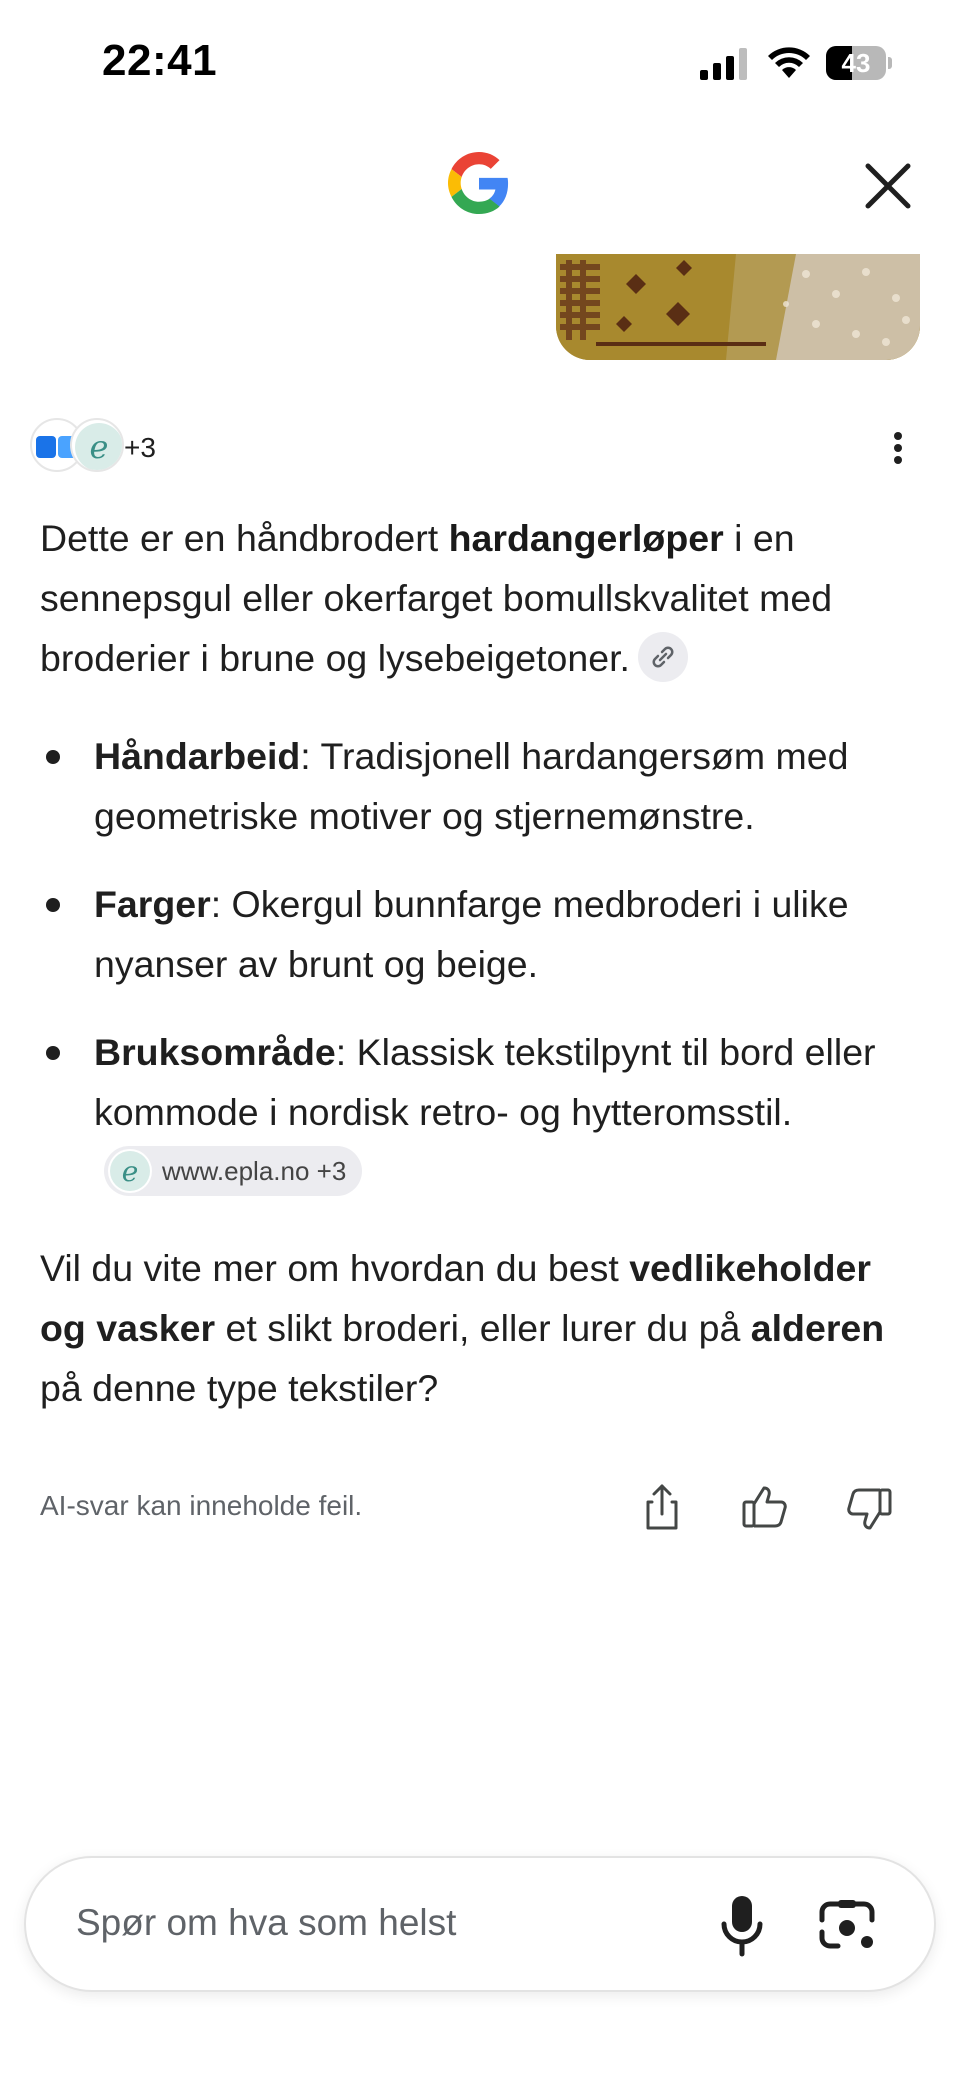 This screenshot has height=2078, width=960. I want to click on wifi-icon, so click(789, 62).